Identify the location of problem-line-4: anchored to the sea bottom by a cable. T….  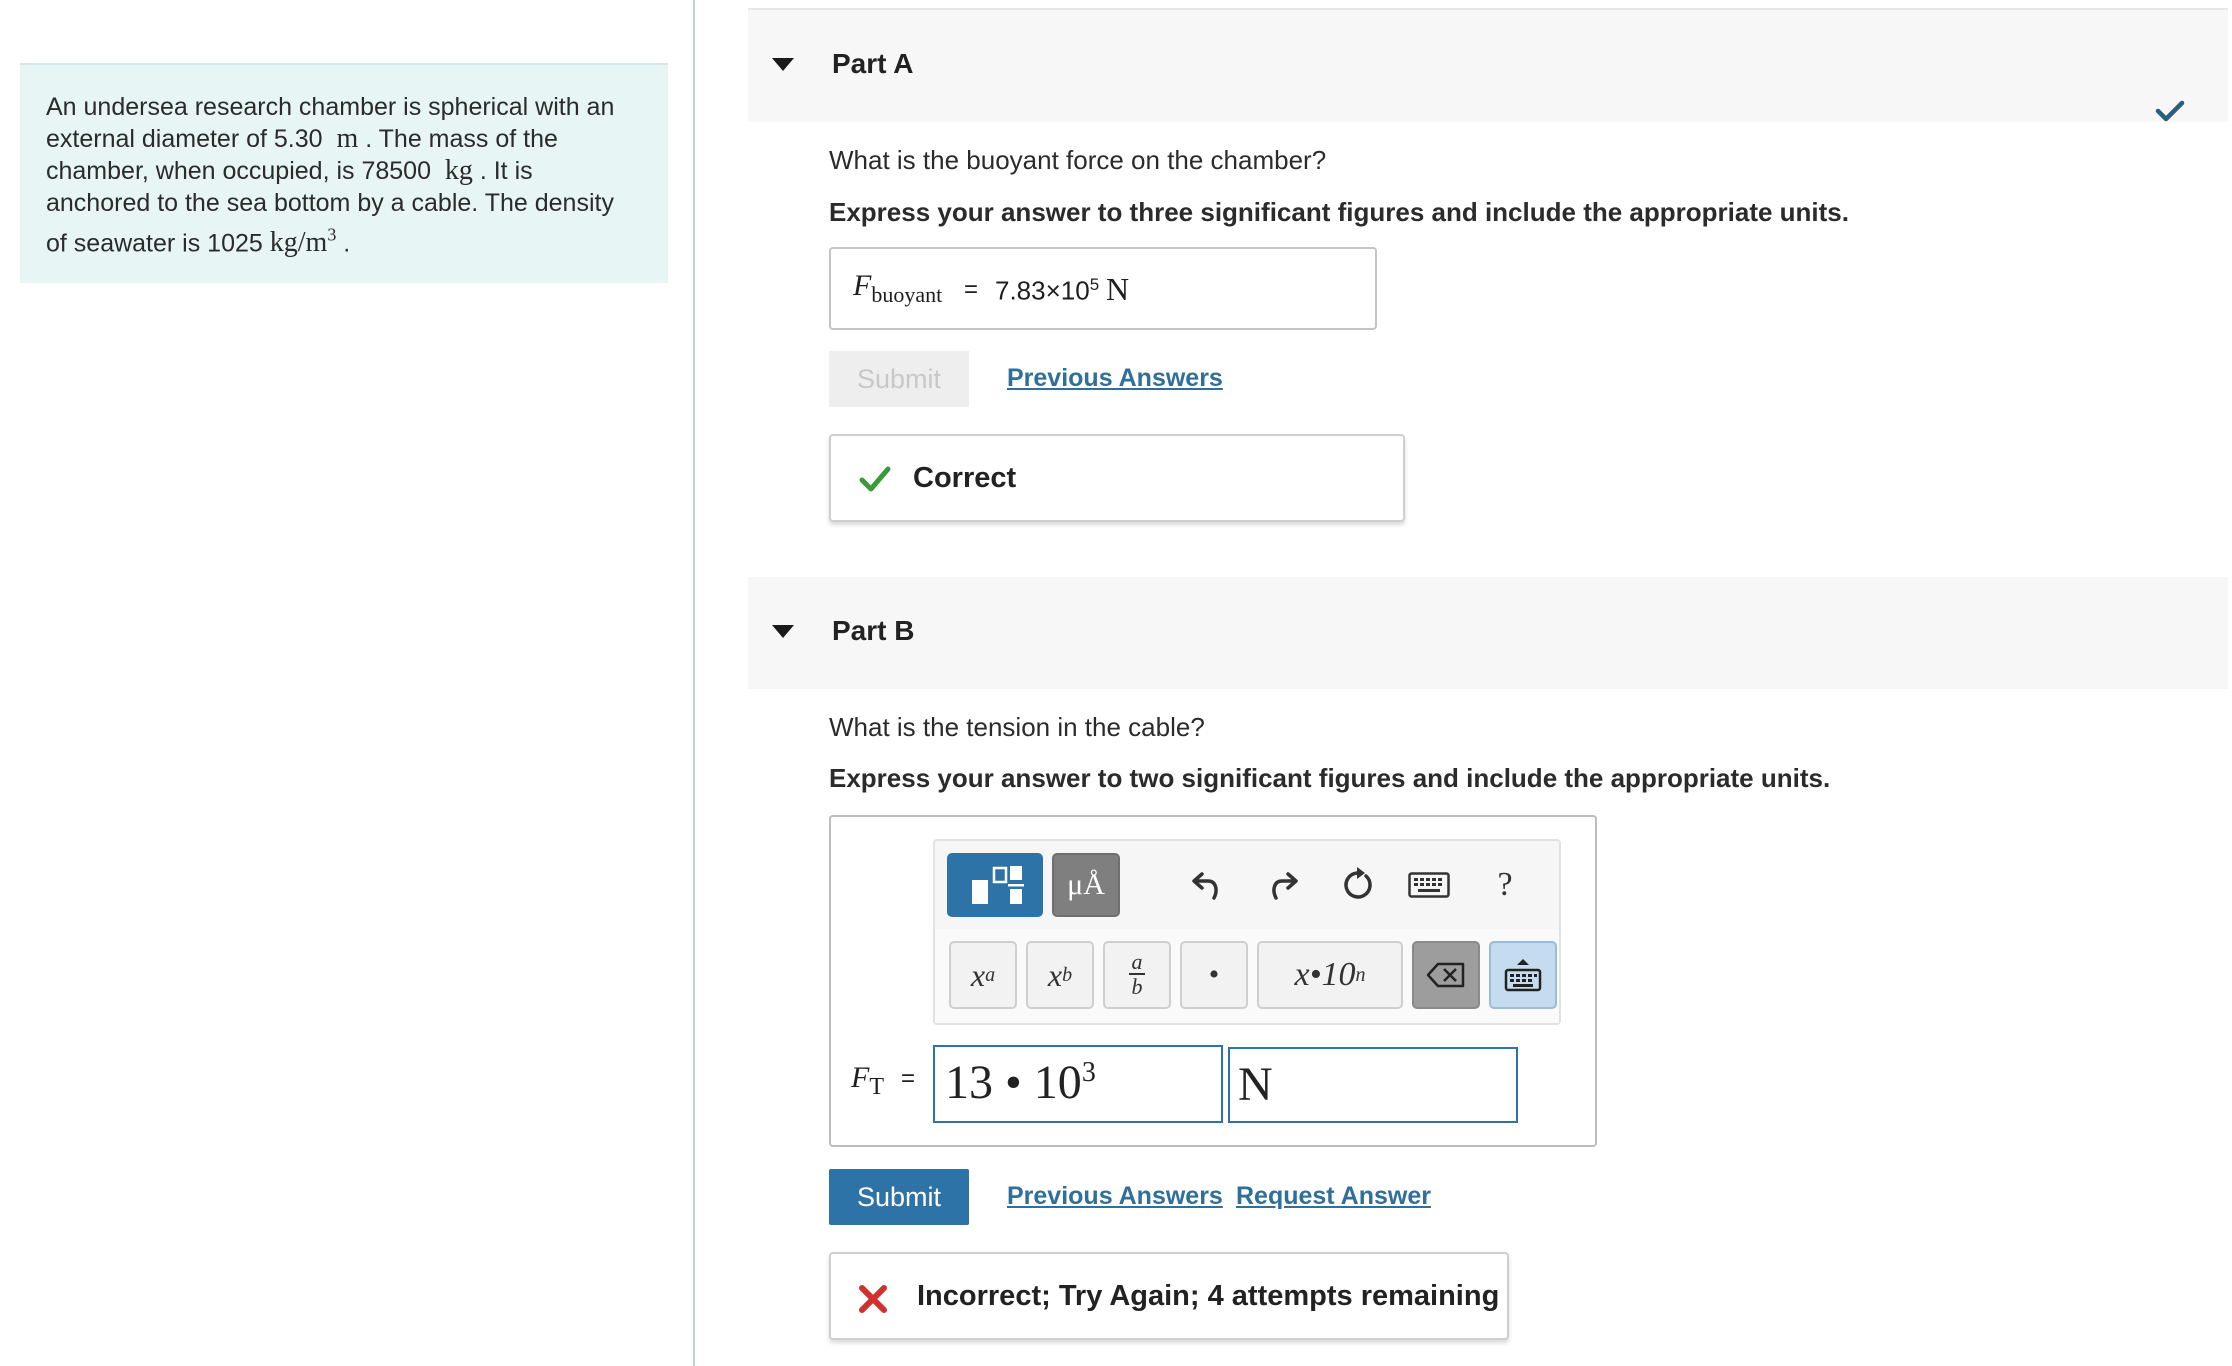
(330, 203).